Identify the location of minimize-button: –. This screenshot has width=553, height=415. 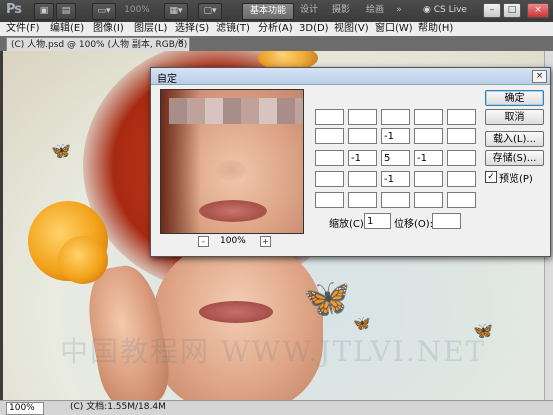
(492, 10).